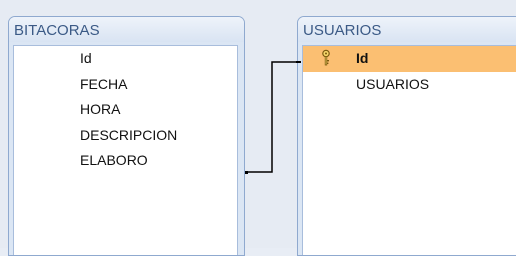 The image size is (516, 256). Describe the element at coordinates (125, 59) in the screenshot. I see `field-row-id: Id` at that location.